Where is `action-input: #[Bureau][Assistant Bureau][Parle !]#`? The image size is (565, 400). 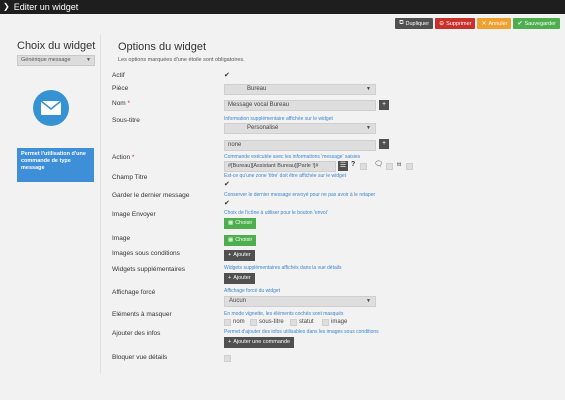
action-input: #[Bureau][Assistant Bureau][Parle !]# is located at coordinates (280, 166).